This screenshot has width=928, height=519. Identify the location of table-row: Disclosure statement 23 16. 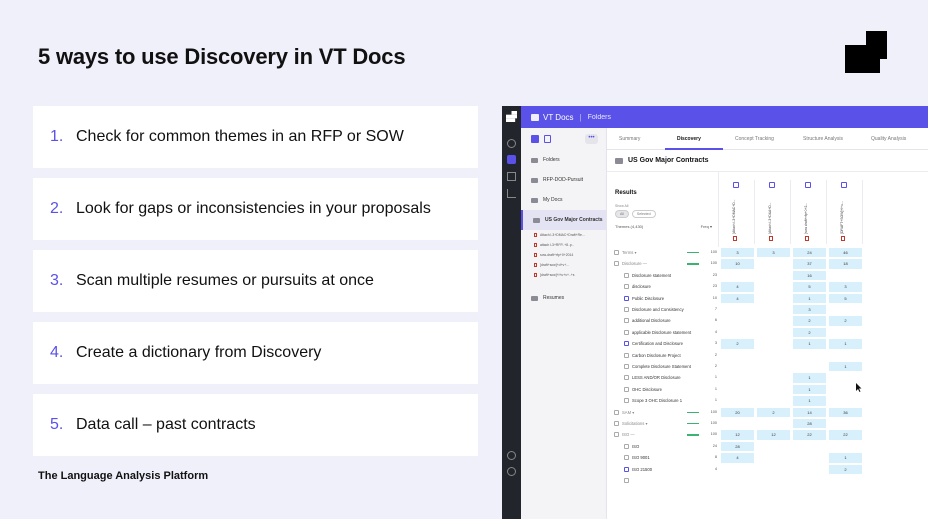
(767, 275).